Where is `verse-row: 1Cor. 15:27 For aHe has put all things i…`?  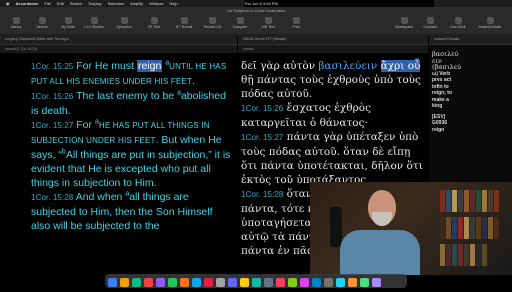 verse-row: 1Cor. 15:27 For aHe has put all things i… is located at coordinates (132, 154).